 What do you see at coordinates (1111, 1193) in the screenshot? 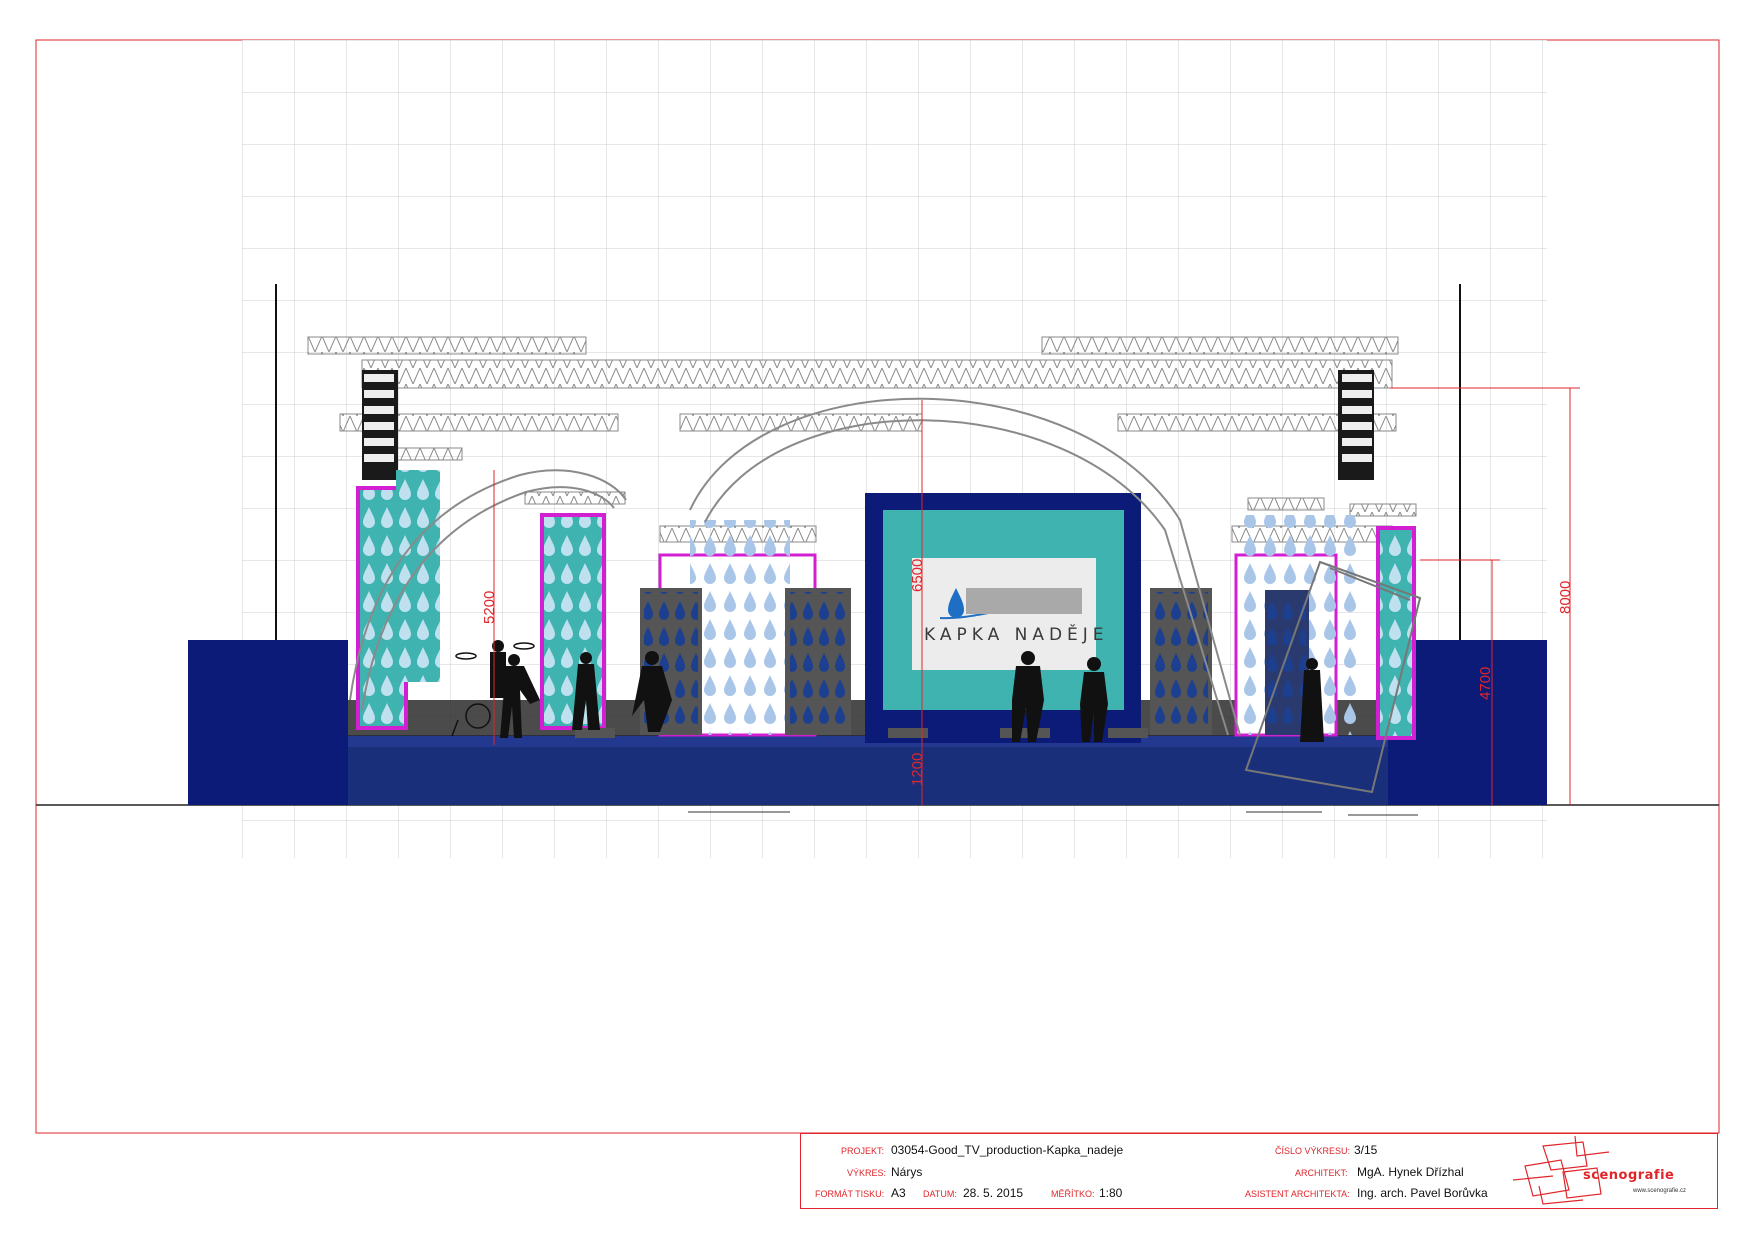
I see `meritko-value: 1:80` at bounding box center [1111, 1193].